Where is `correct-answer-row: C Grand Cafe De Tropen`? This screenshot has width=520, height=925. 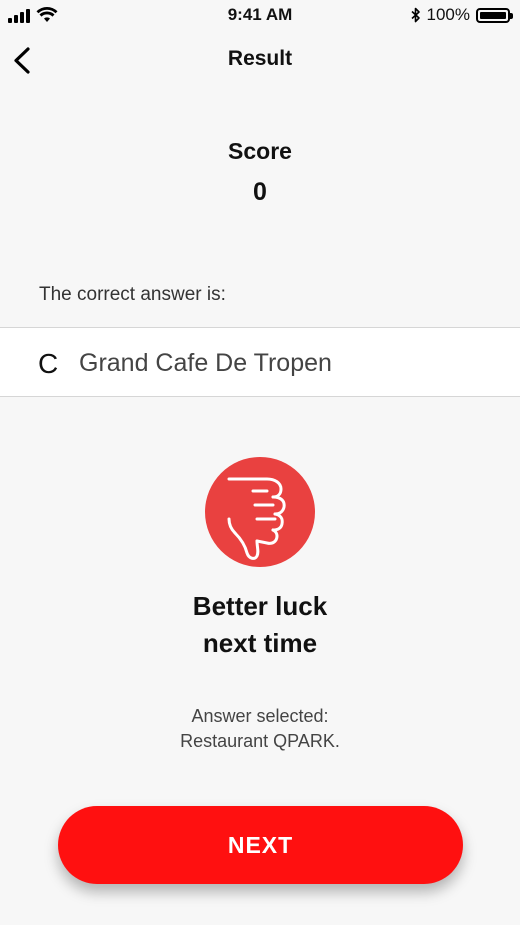
correct-answer-row: C Grand Cafe De Tropen is located at coordinates (260, 362).